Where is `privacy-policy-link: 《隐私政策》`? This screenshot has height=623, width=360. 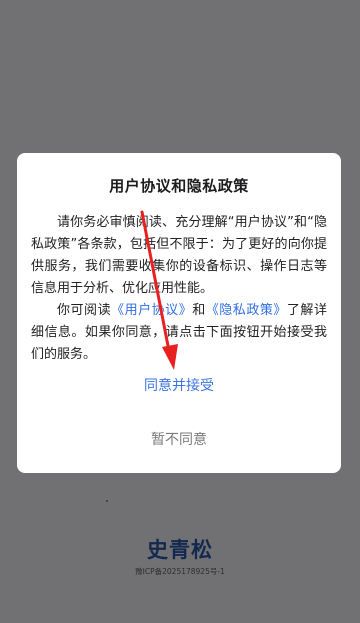 privacy-policy-link: 《隐私政策》 is located at coordinates (246, 310).